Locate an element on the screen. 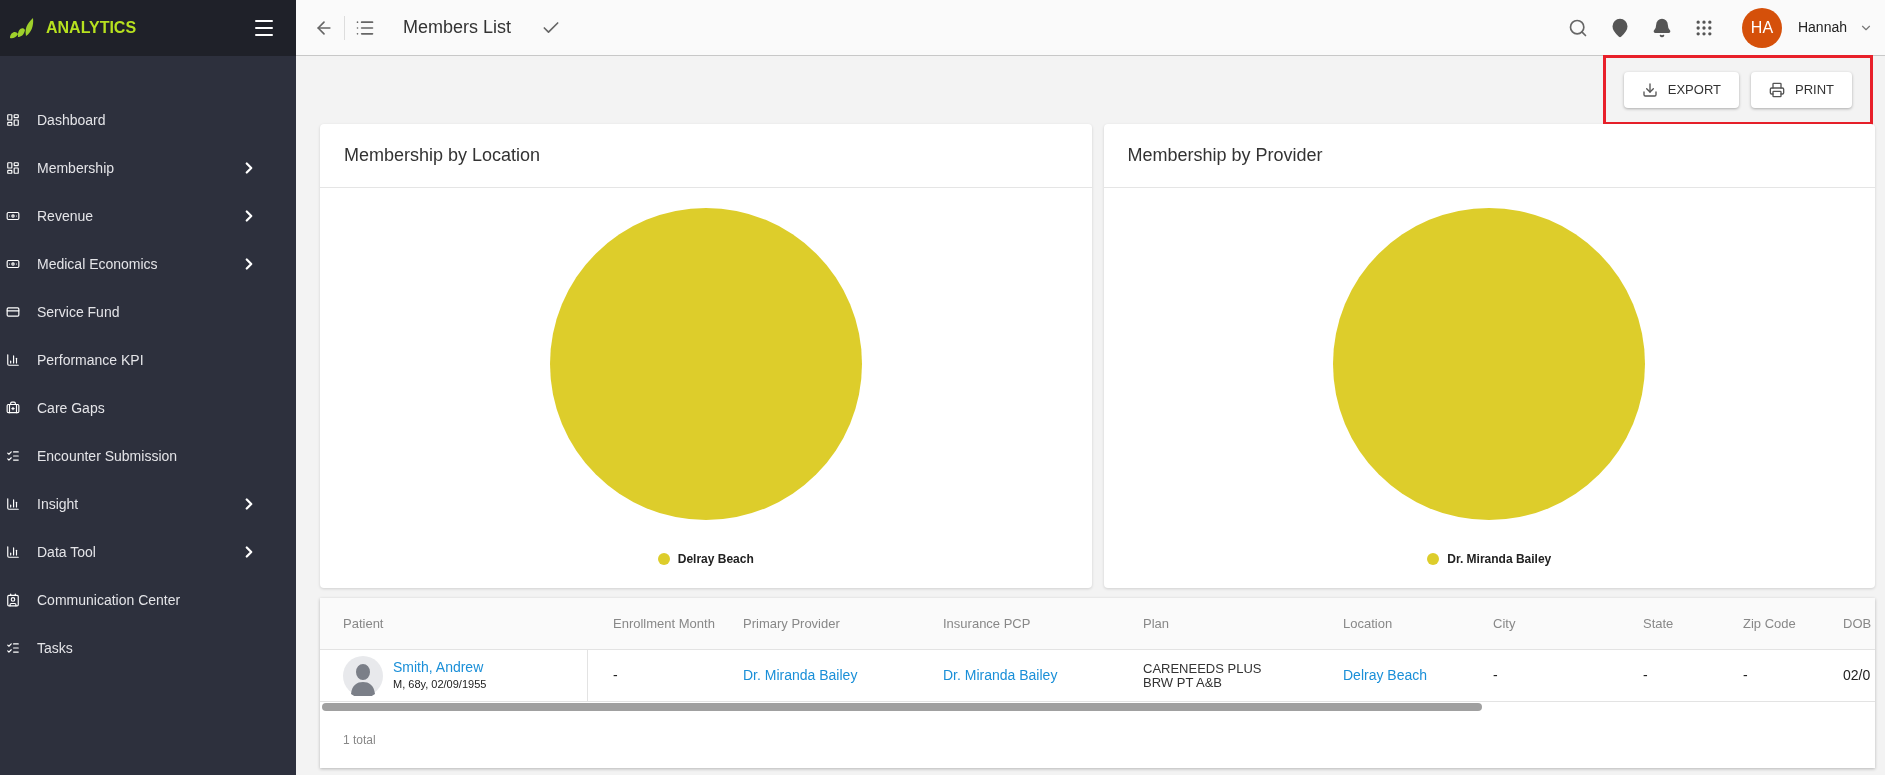 The height and width of the screenshot is (775, 1885). legend-label: Dr. Miranda Bailey is located at coordinates (1499, 559).